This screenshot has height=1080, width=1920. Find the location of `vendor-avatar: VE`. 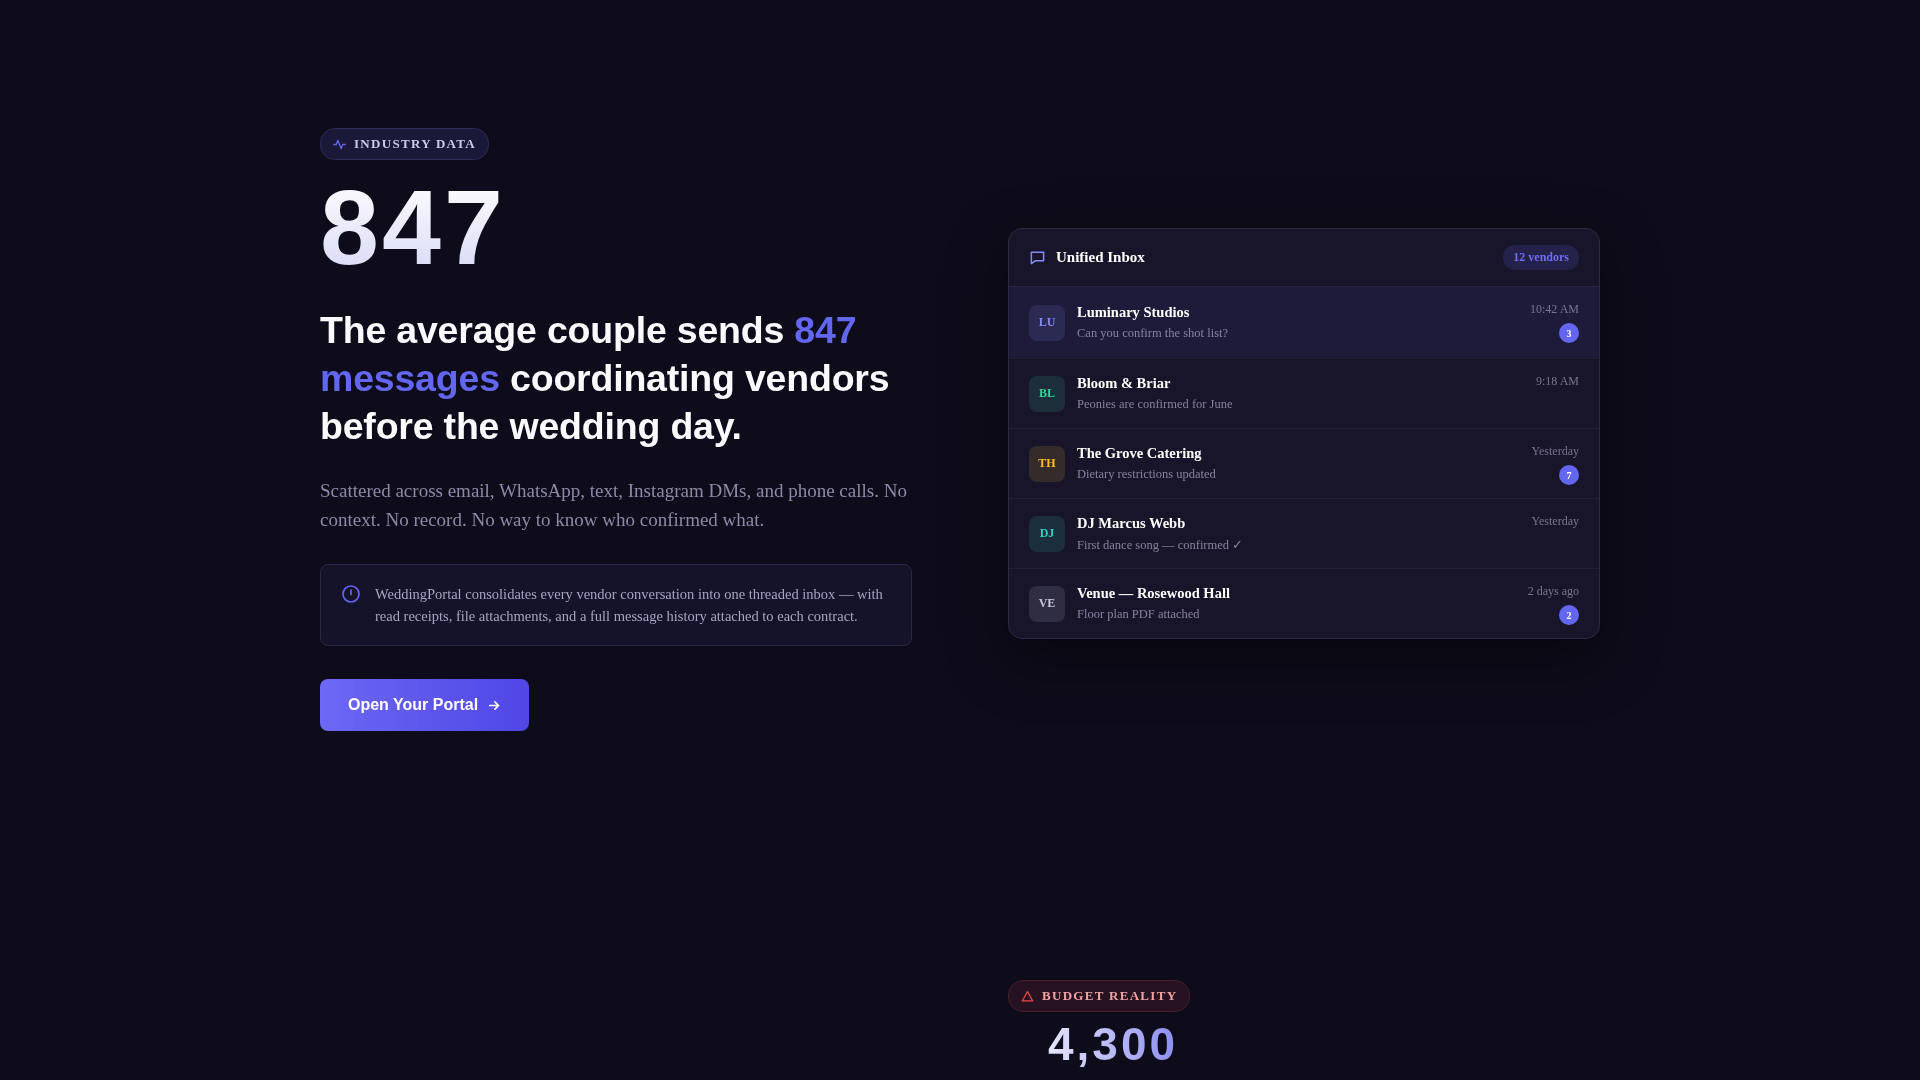

vendor-avatar: VE is located at coordinates (1047, 603).